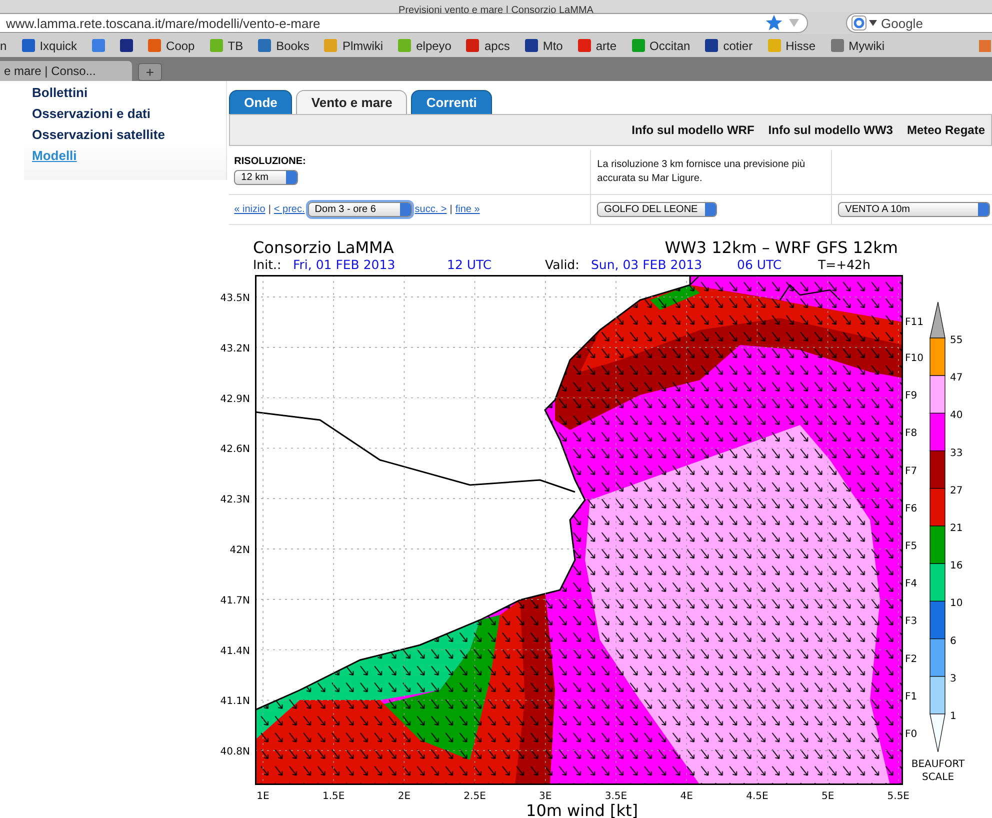 Image resolution: width=992 pixels, height=818 pixels. Describe the element at coordinates (284, 45) in the screenshot. I see `bookmark-link: Books` at that location.